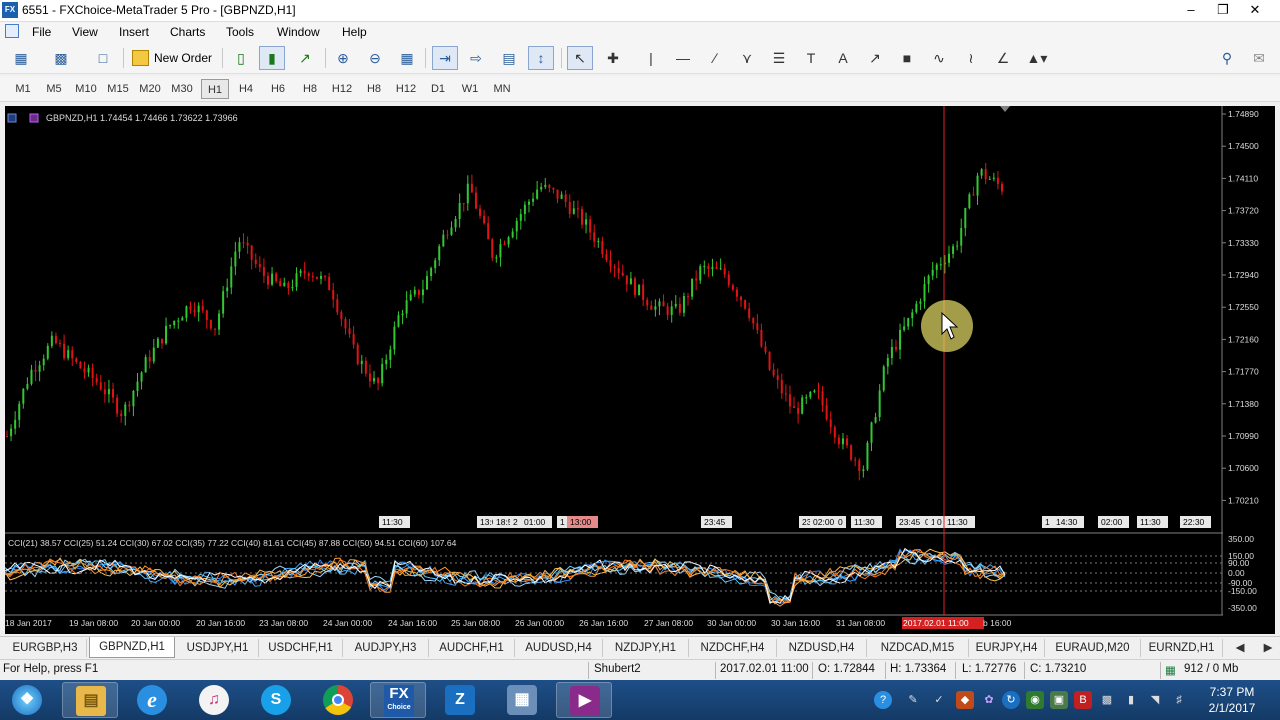 Image resolution: width=1280 pixels, height=720 pixels. I want to click on shield-tray-icon: ◆, so click(965, 700).